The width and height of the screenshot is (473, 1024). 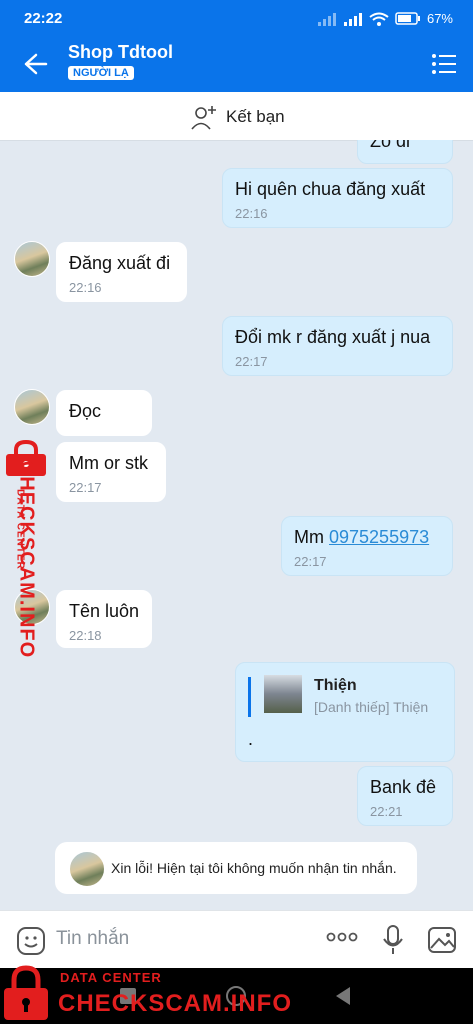 I want to click on more-options-icon, so click(x=342, y=937).